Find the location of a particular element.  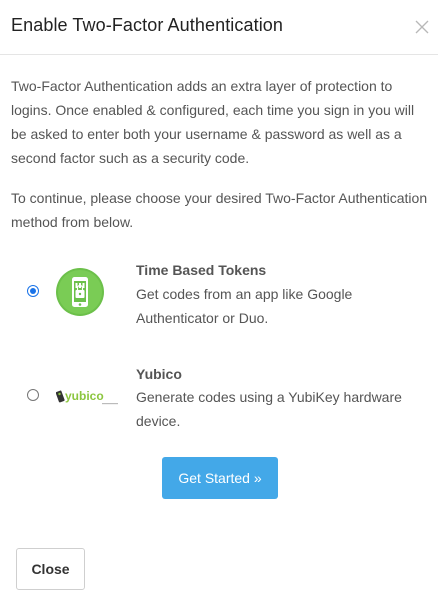

totp-phone-icon is located at coordinates (80, 292).